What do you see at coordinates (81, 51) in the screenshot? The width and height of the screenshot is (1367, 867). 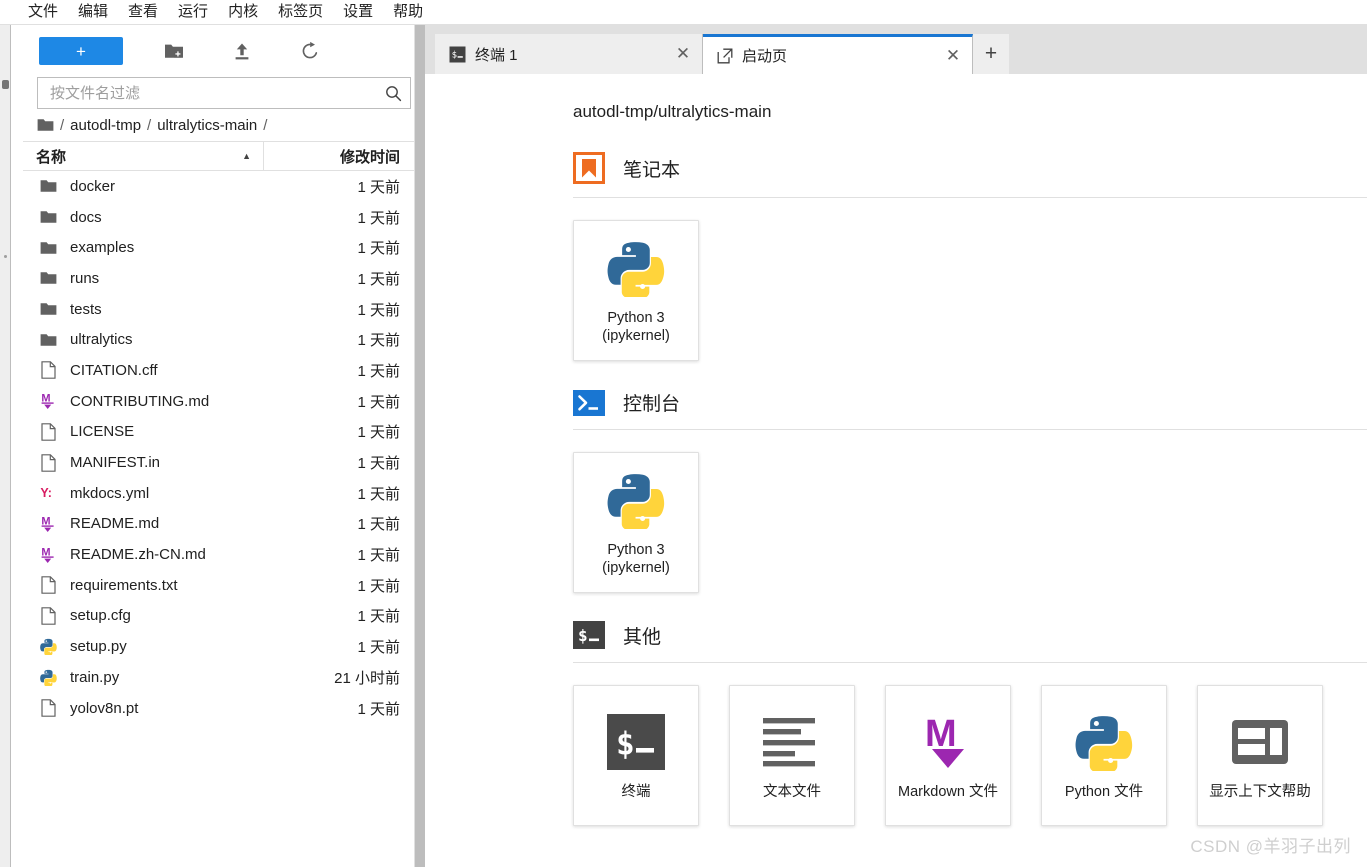 I see `new-launcher-button: +` at bounding box center [81, 51].